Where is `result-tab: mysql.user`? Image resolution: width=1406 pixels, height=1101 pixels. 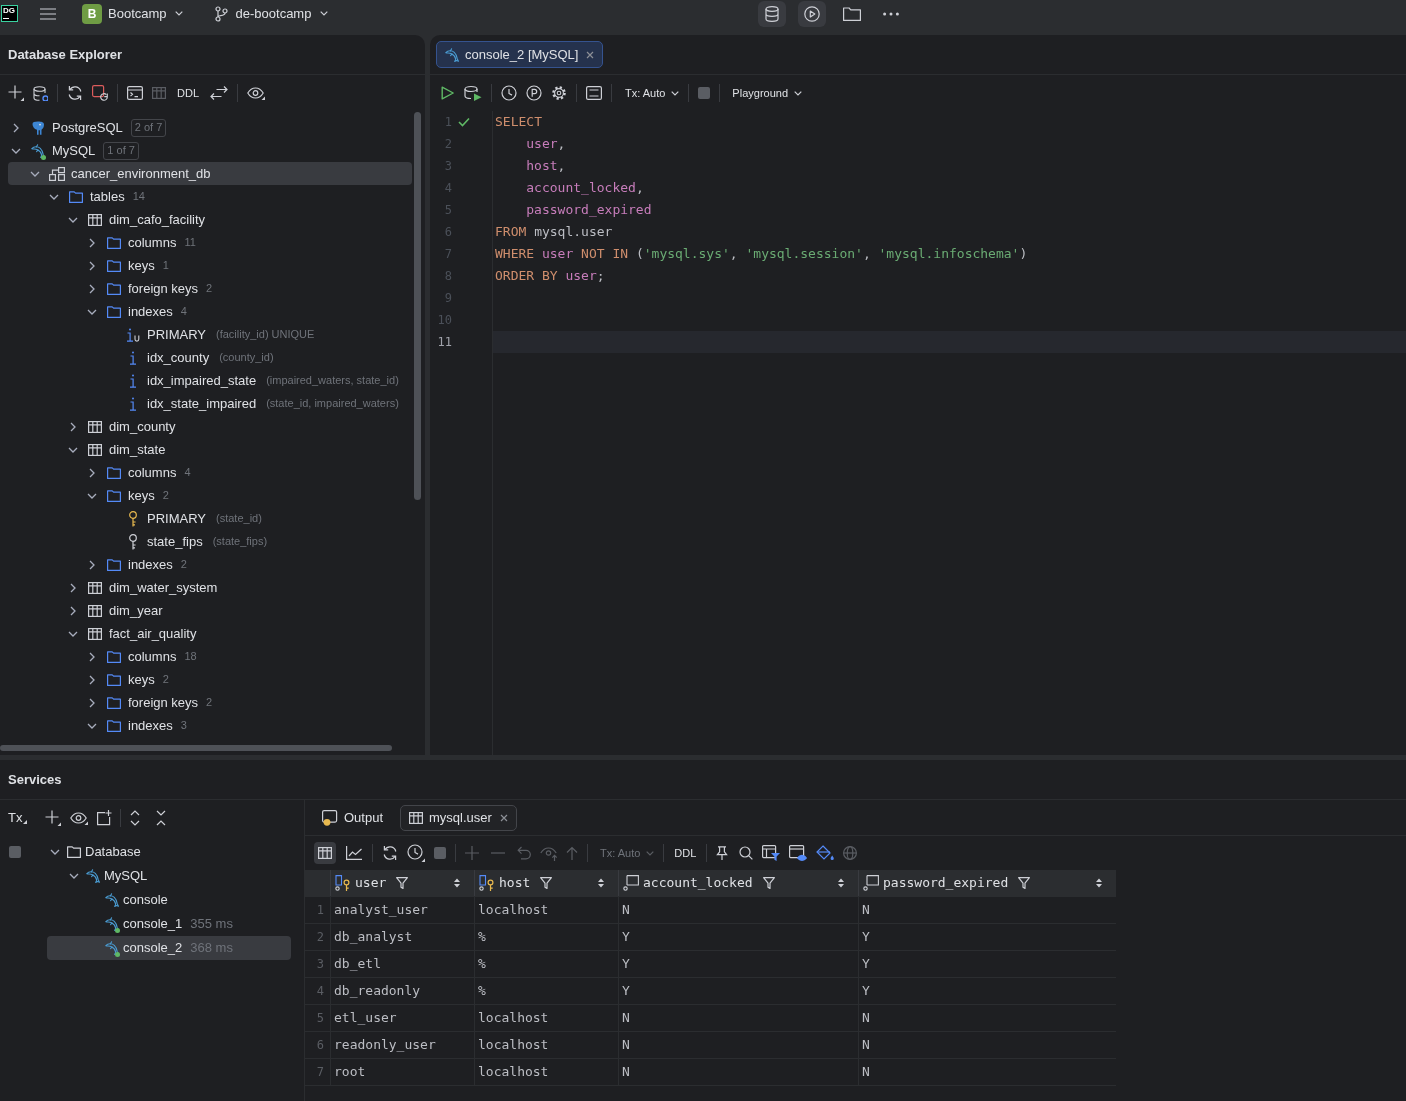 result-tab: mysql.user is located at coordinates (458, 817).